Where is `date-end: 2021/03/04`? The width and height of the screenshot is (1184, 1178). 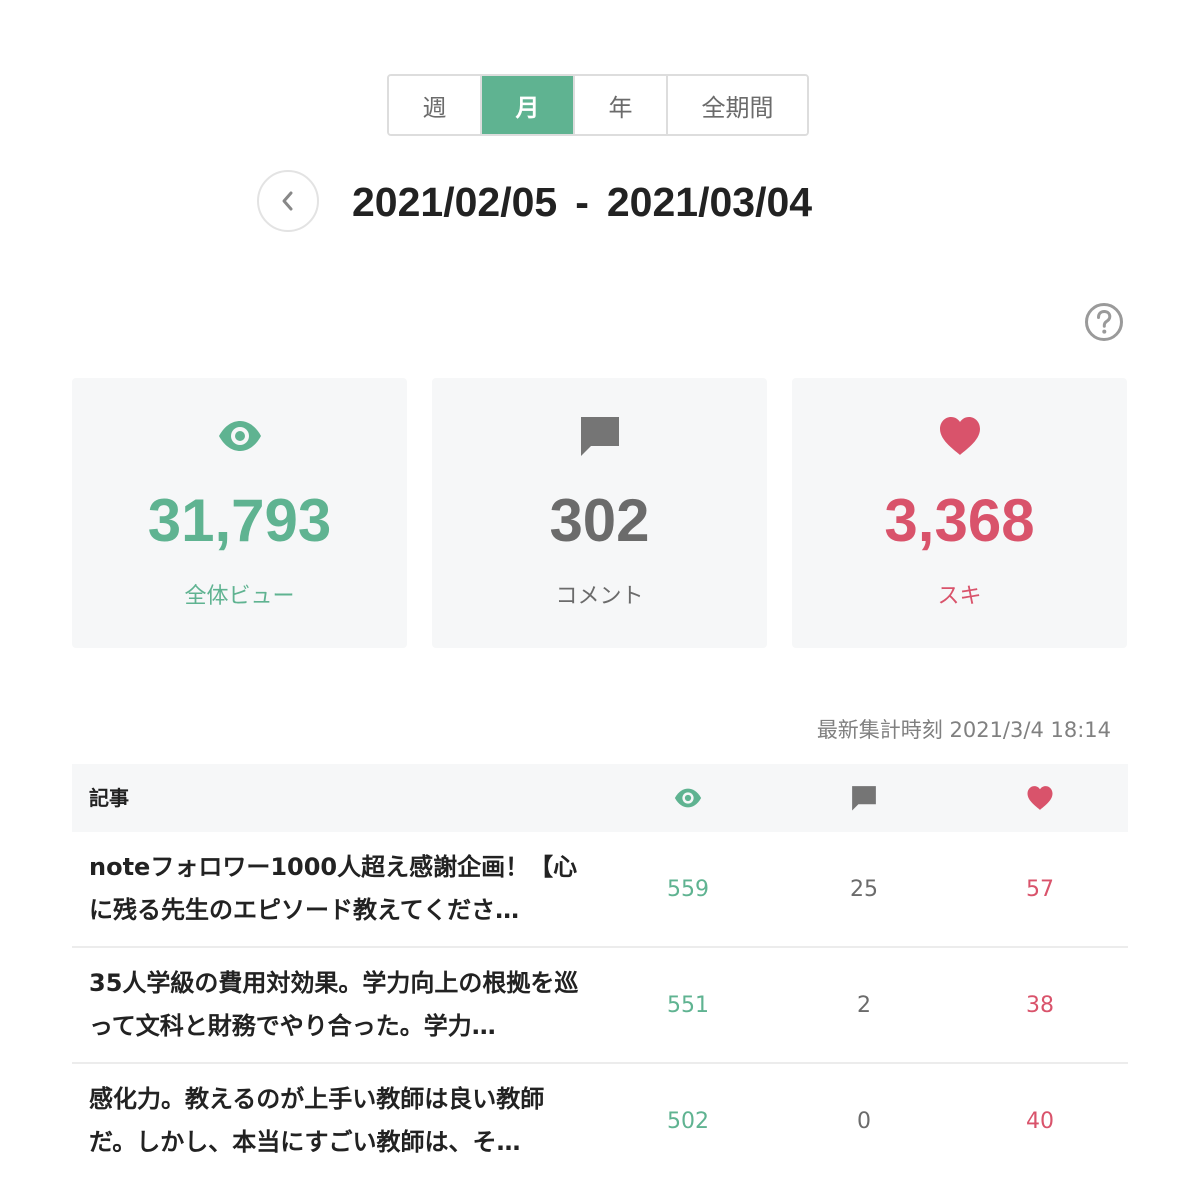
date-end: 2021/03/04 is located at coordinates (709, 201).